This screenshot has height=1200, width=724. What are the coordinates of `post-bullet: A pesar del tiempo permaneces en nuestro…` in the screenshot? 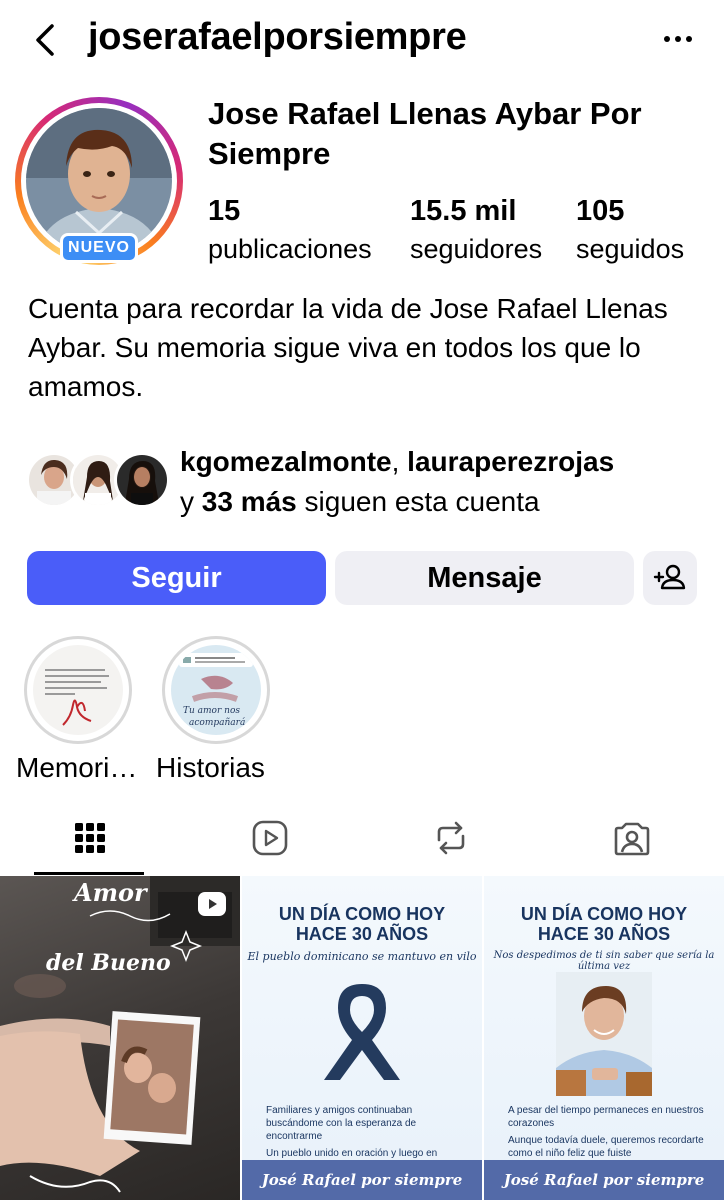 It's located at (606, 1117).